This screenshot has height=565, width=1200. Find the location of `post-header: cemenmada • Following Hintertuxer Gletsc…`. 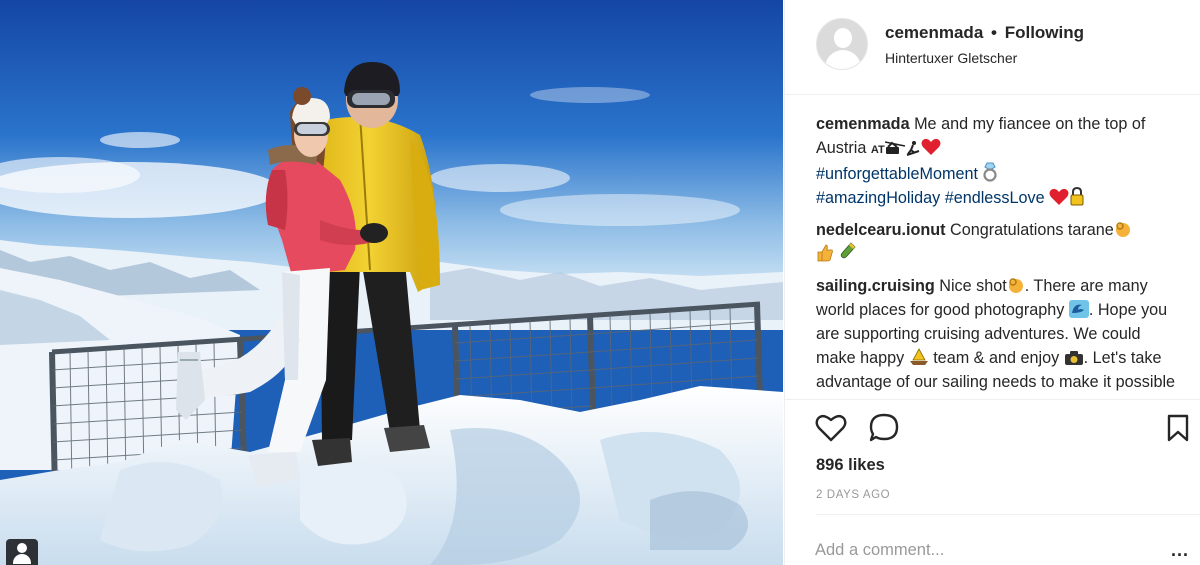

post-header: cemenmada • Following Hintertuxer Gletsc… is located at coordinates (992, 47).